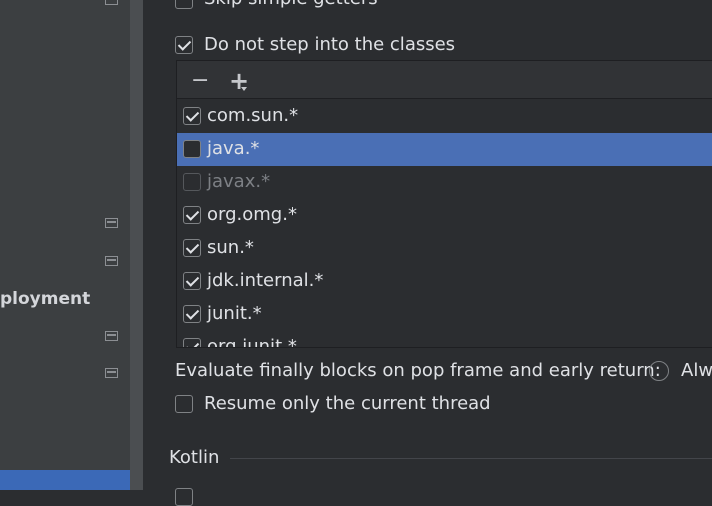  I want to click on class-filter-pattern: junit.*, so click(234, 313).